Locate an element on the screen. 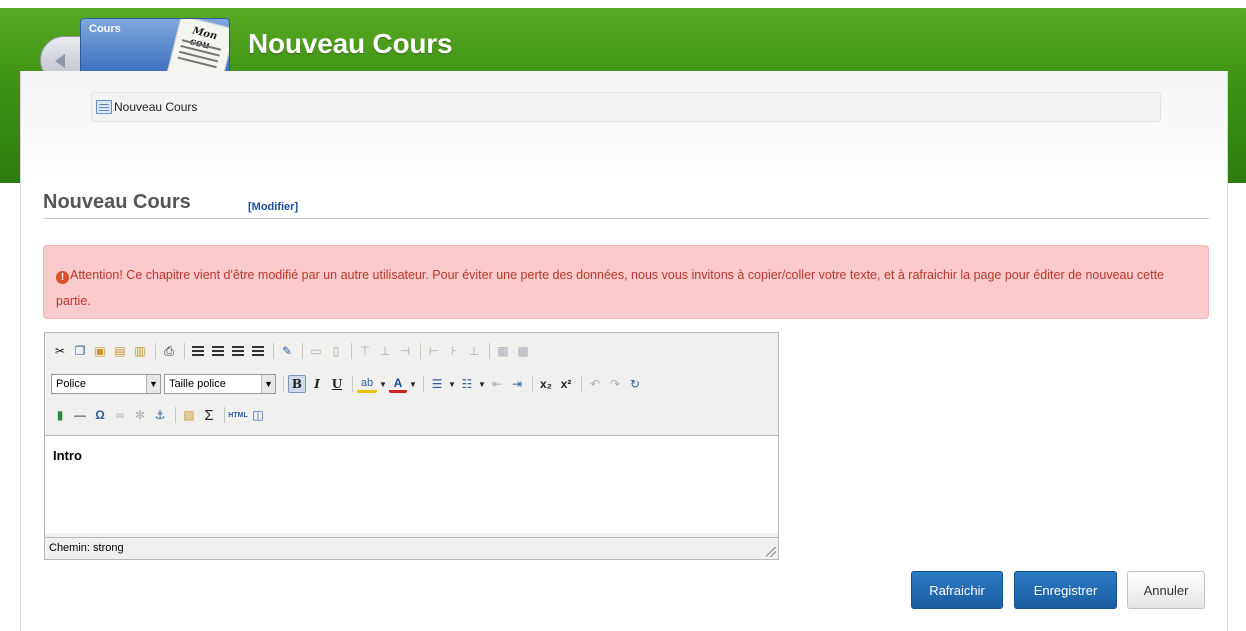 The width and height of the screenshot is (1246, 631). editor-path: Chemin: strong is located at coordinates (86, 548).